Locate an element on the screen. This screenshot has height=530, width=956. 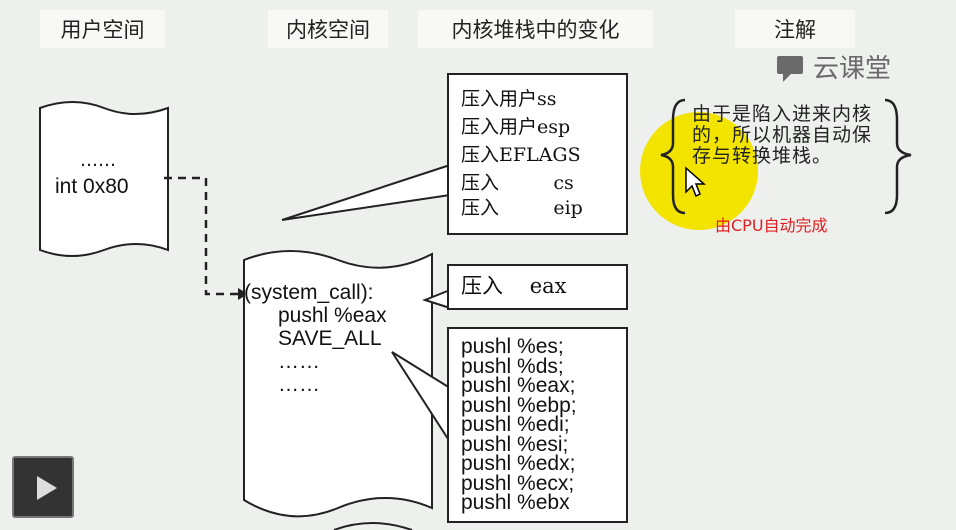
play-button is located at coordinates (43, 487).